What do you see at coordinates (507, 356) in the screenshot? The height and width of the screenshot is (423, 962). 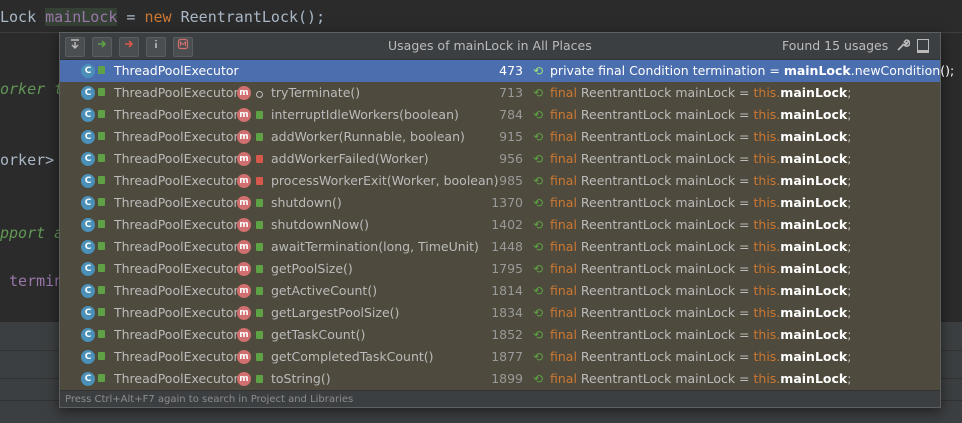 I see `line-number: 1877` at bounding box center [507, 356].